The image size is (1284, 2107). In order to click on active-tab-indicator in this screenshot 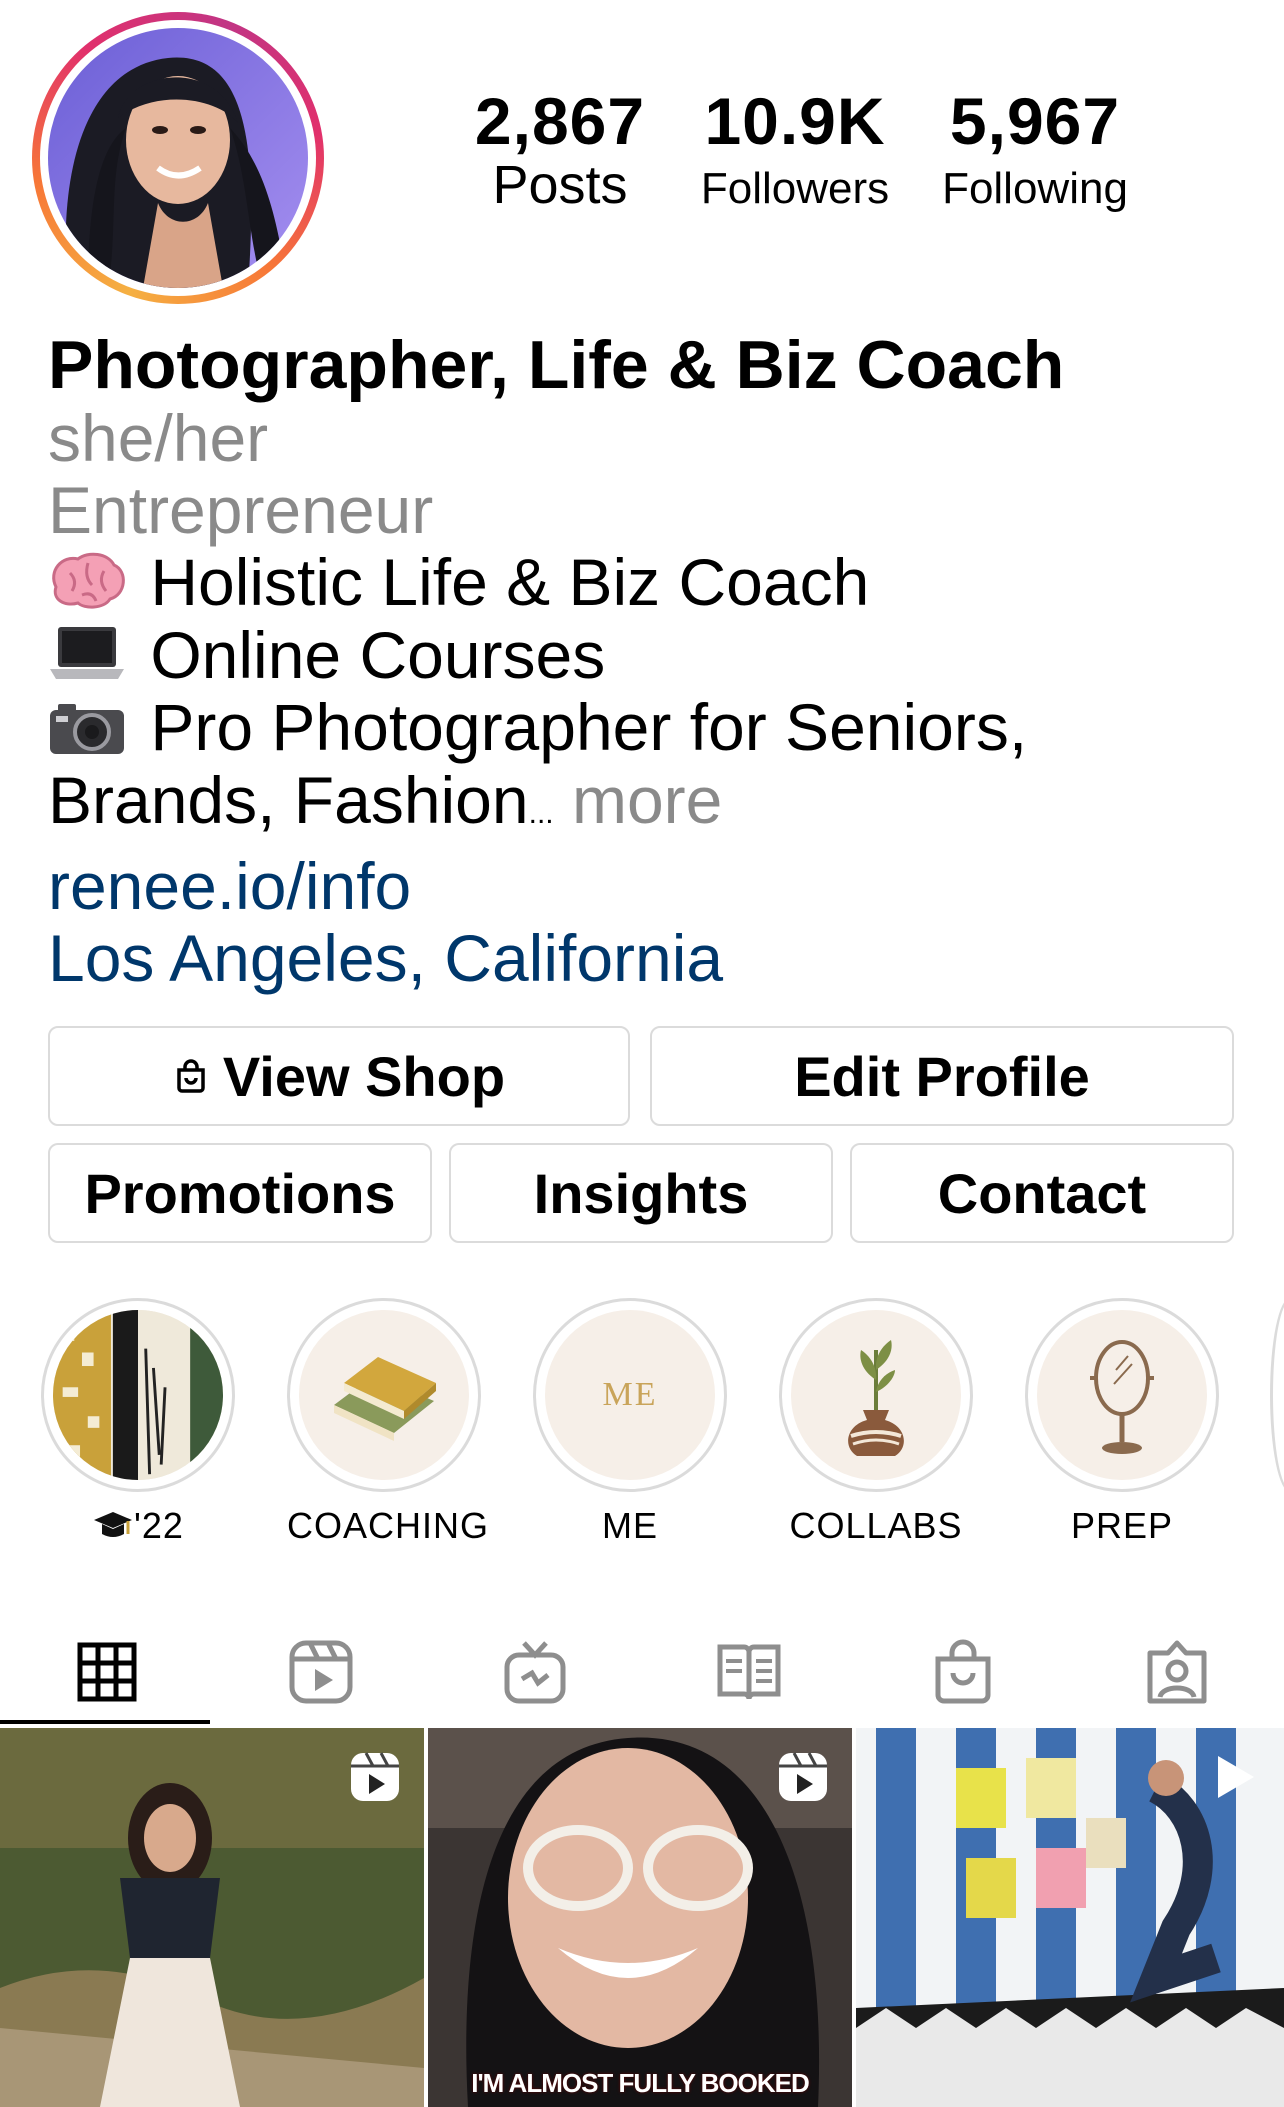, I will do `click(105, 1722)`.